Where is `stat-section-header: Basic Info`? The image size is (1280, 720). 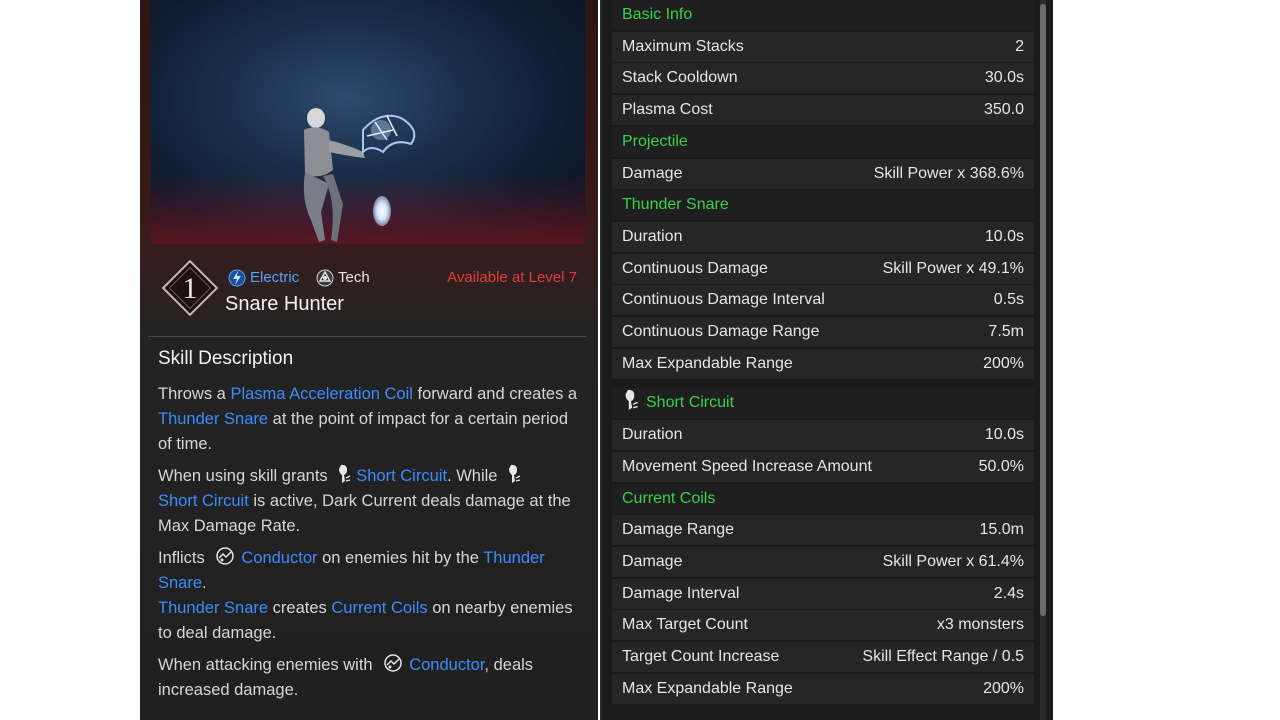
stat-section-header: Basic Info is located at coordinates (823, 15).